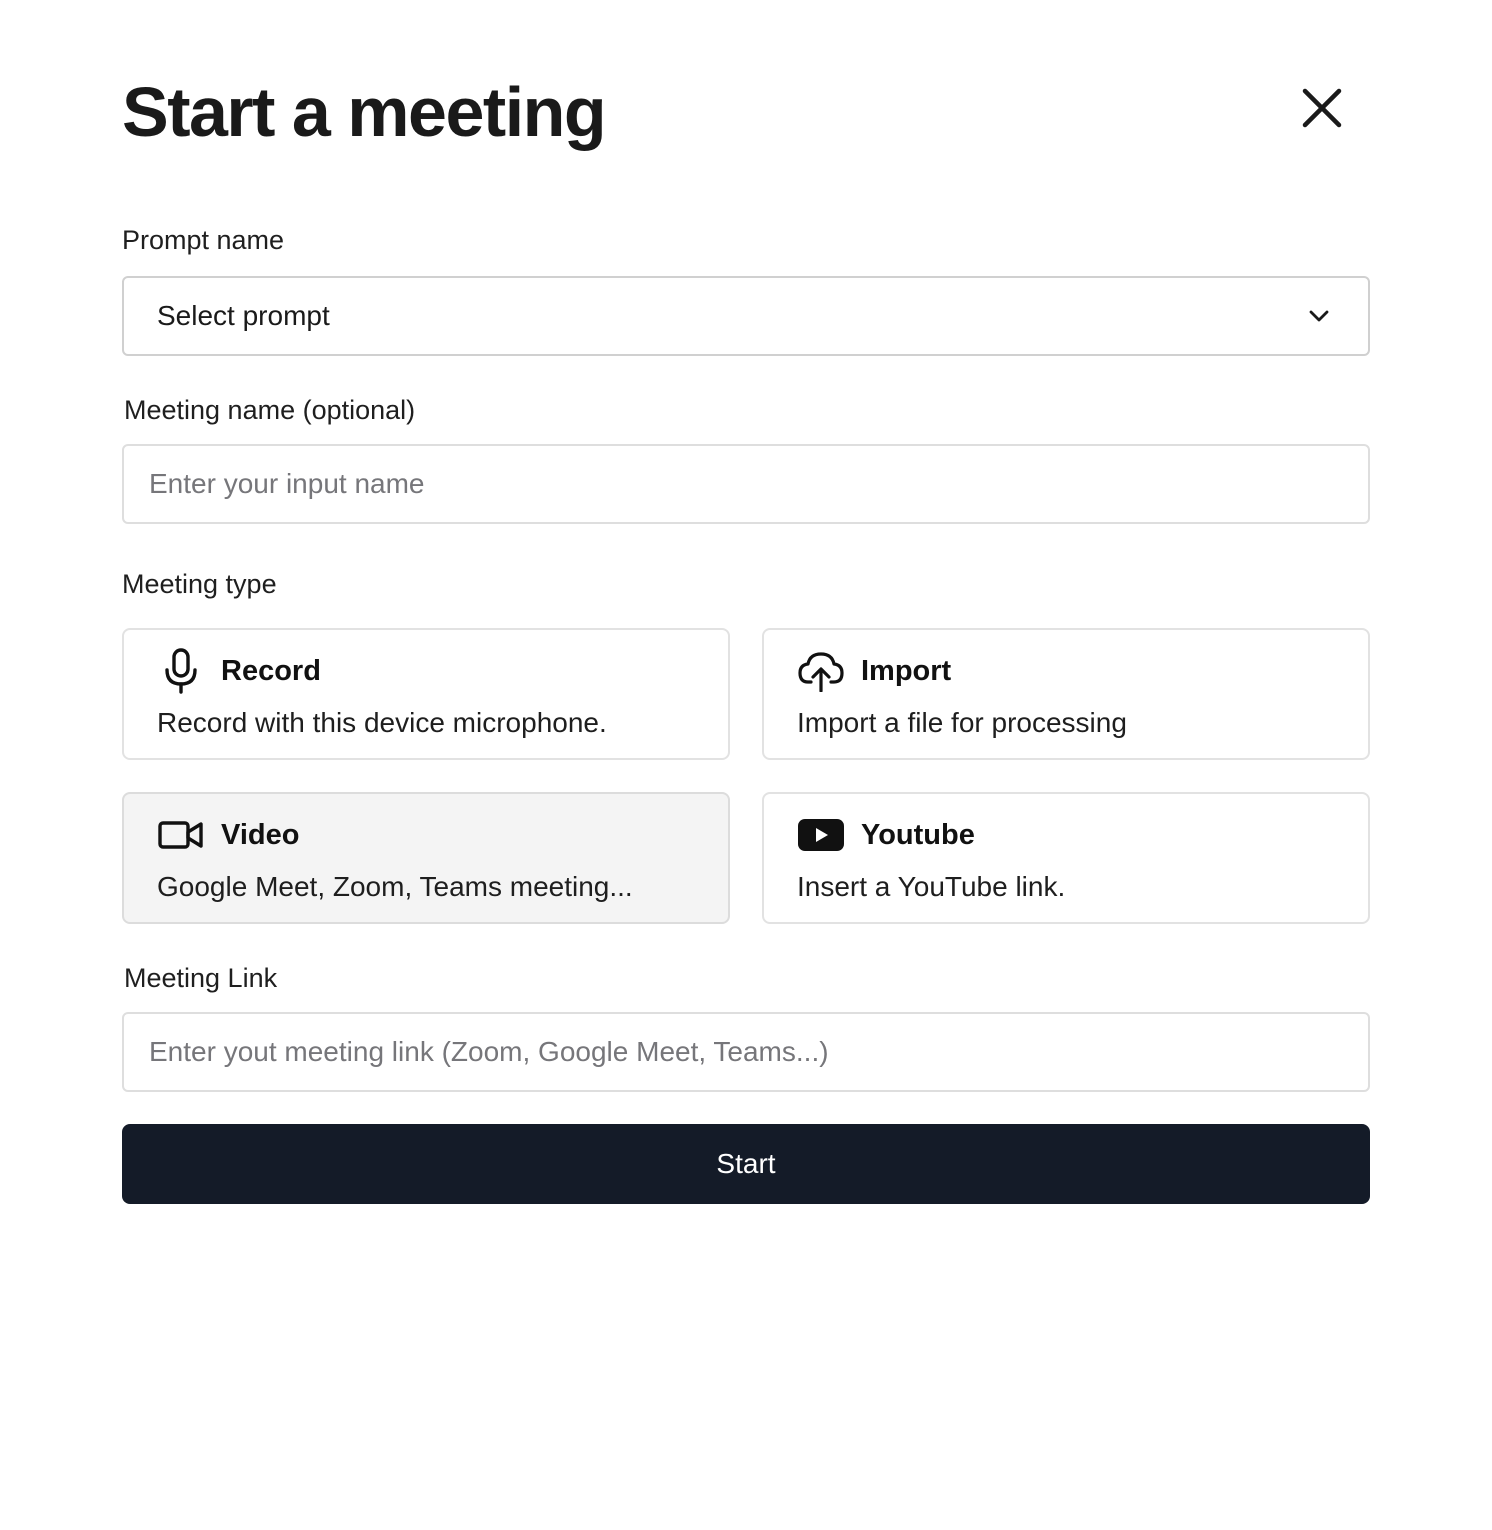 The width and height of the screenshot is (1492, 1530). I want to click on meeting-link-label: Meeting Link, so click(201, 978).